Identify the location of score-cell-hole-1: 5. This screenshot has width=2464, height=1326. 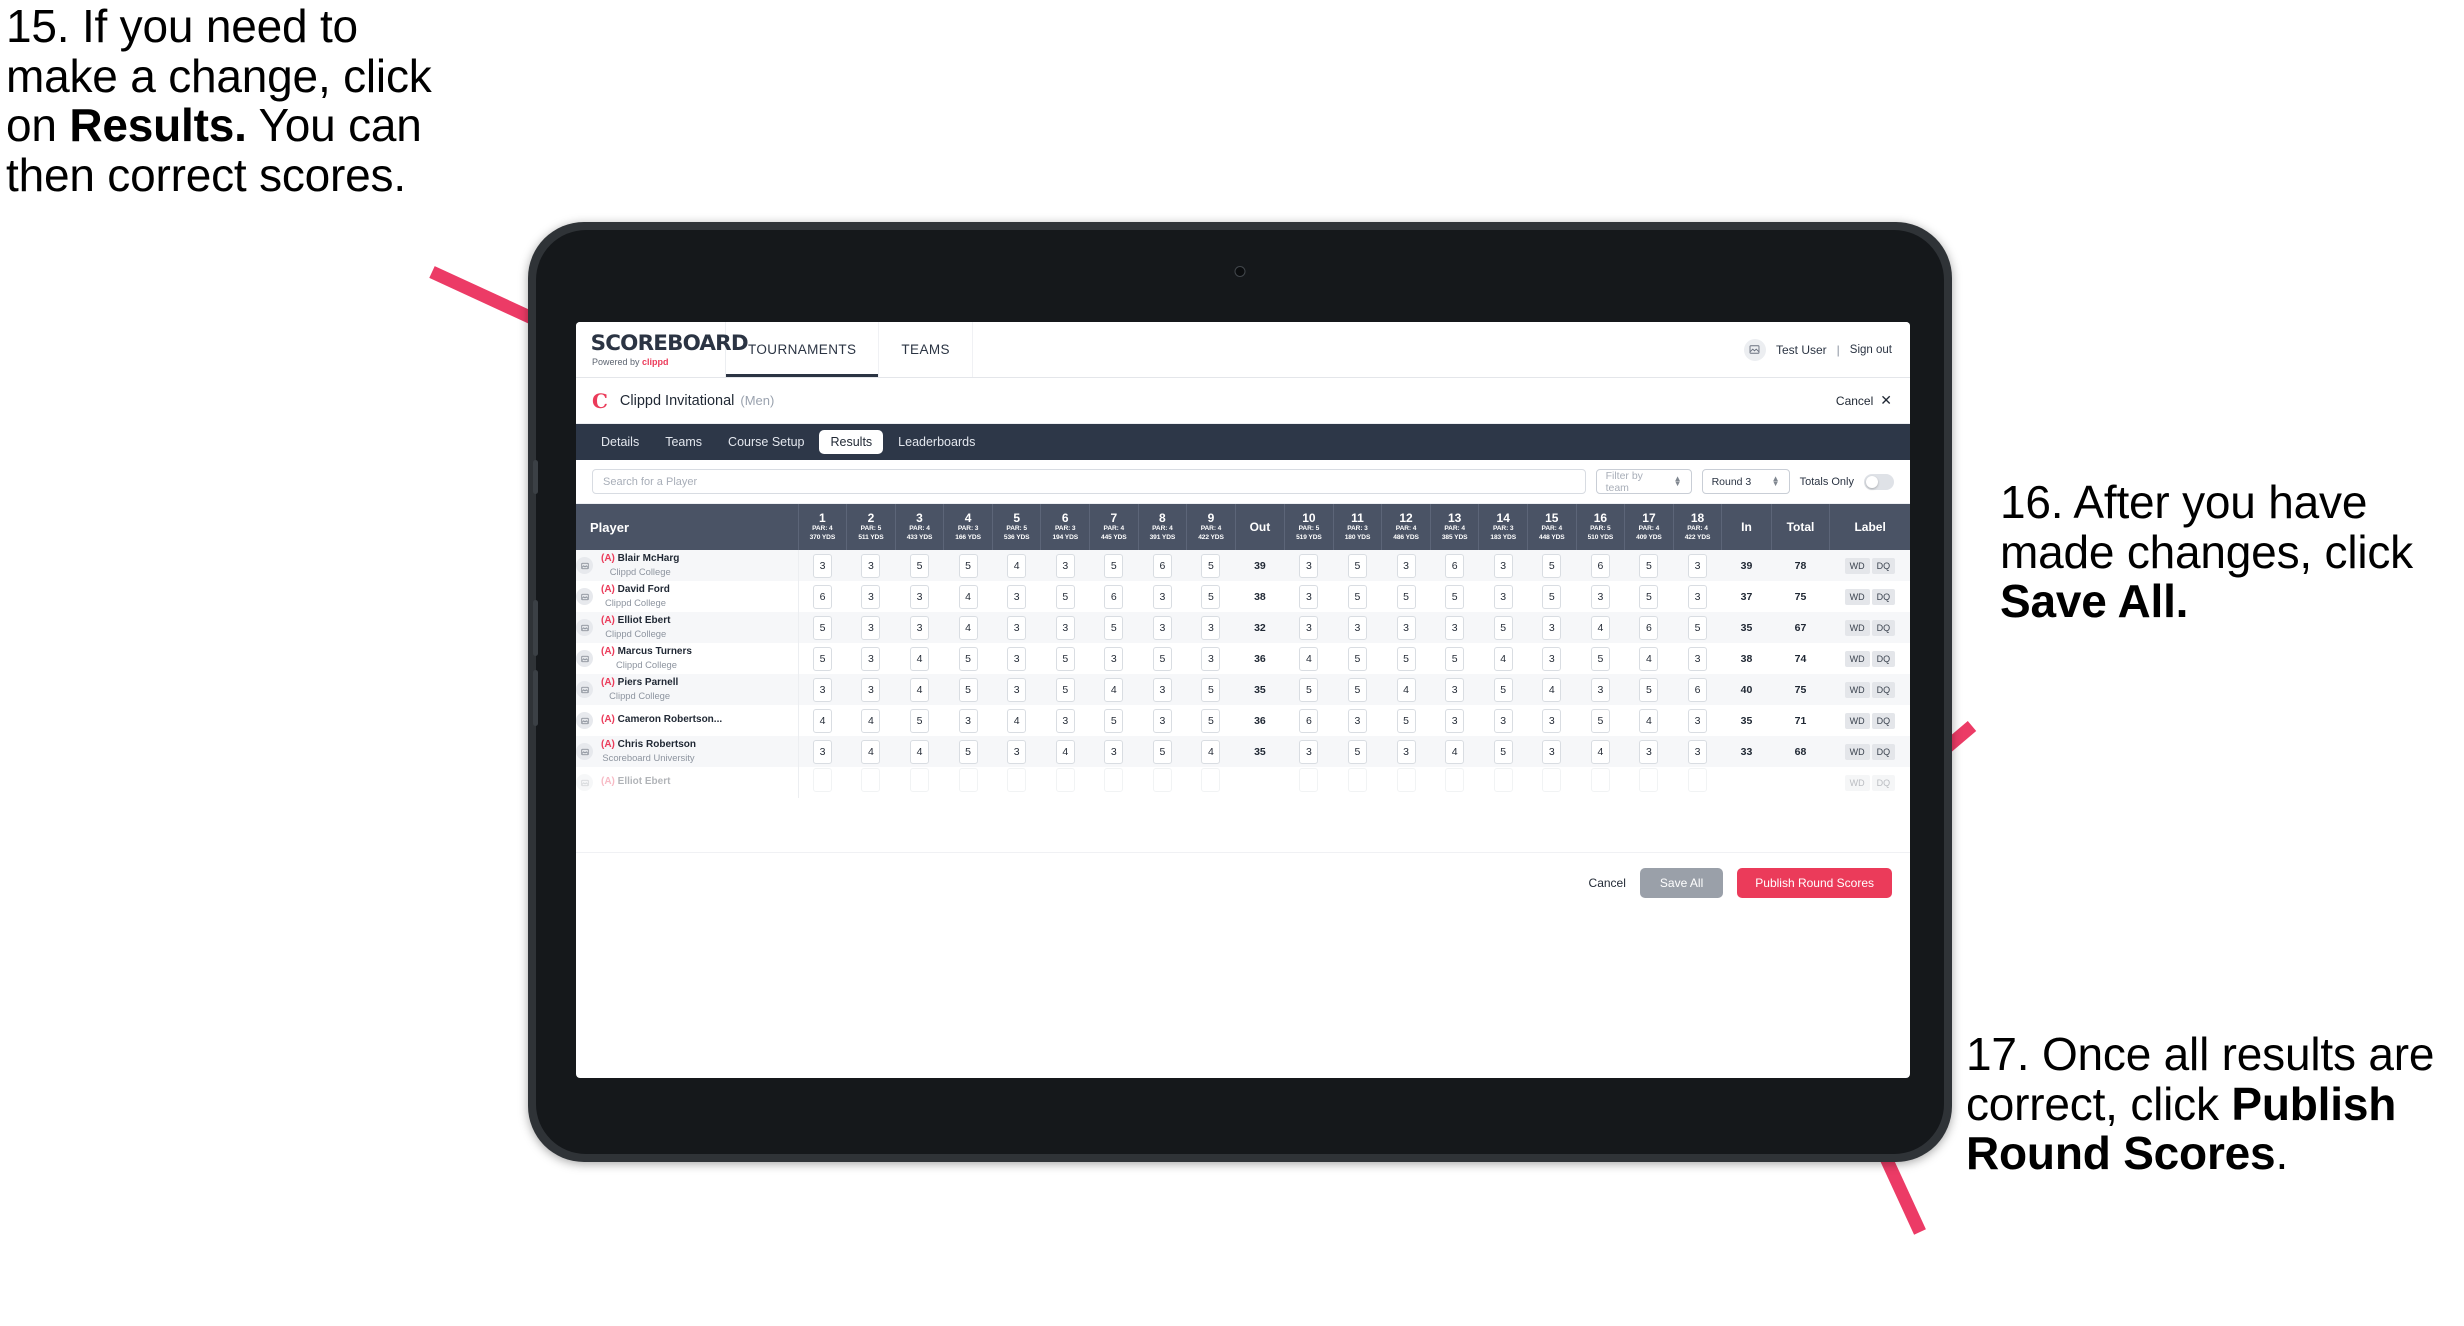
(822, 658).